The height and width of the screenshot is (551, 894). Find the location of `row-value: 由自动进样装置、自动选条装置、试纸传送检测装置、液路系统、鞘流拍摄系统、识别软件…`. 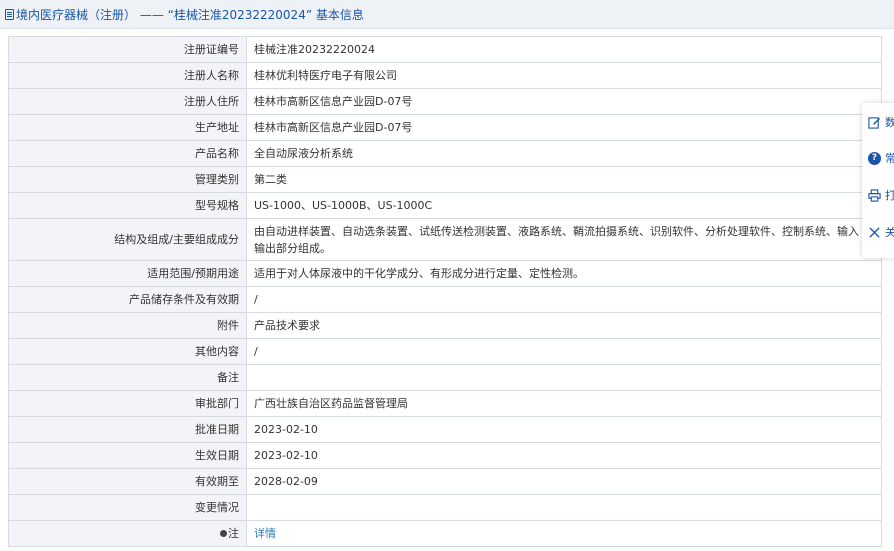

row-value: 由自动进样装置、自动选条装置、试纸传送检测装置、液路系统、鞘流拍摄系统、识别软件… is located at coordinates (564, 239).